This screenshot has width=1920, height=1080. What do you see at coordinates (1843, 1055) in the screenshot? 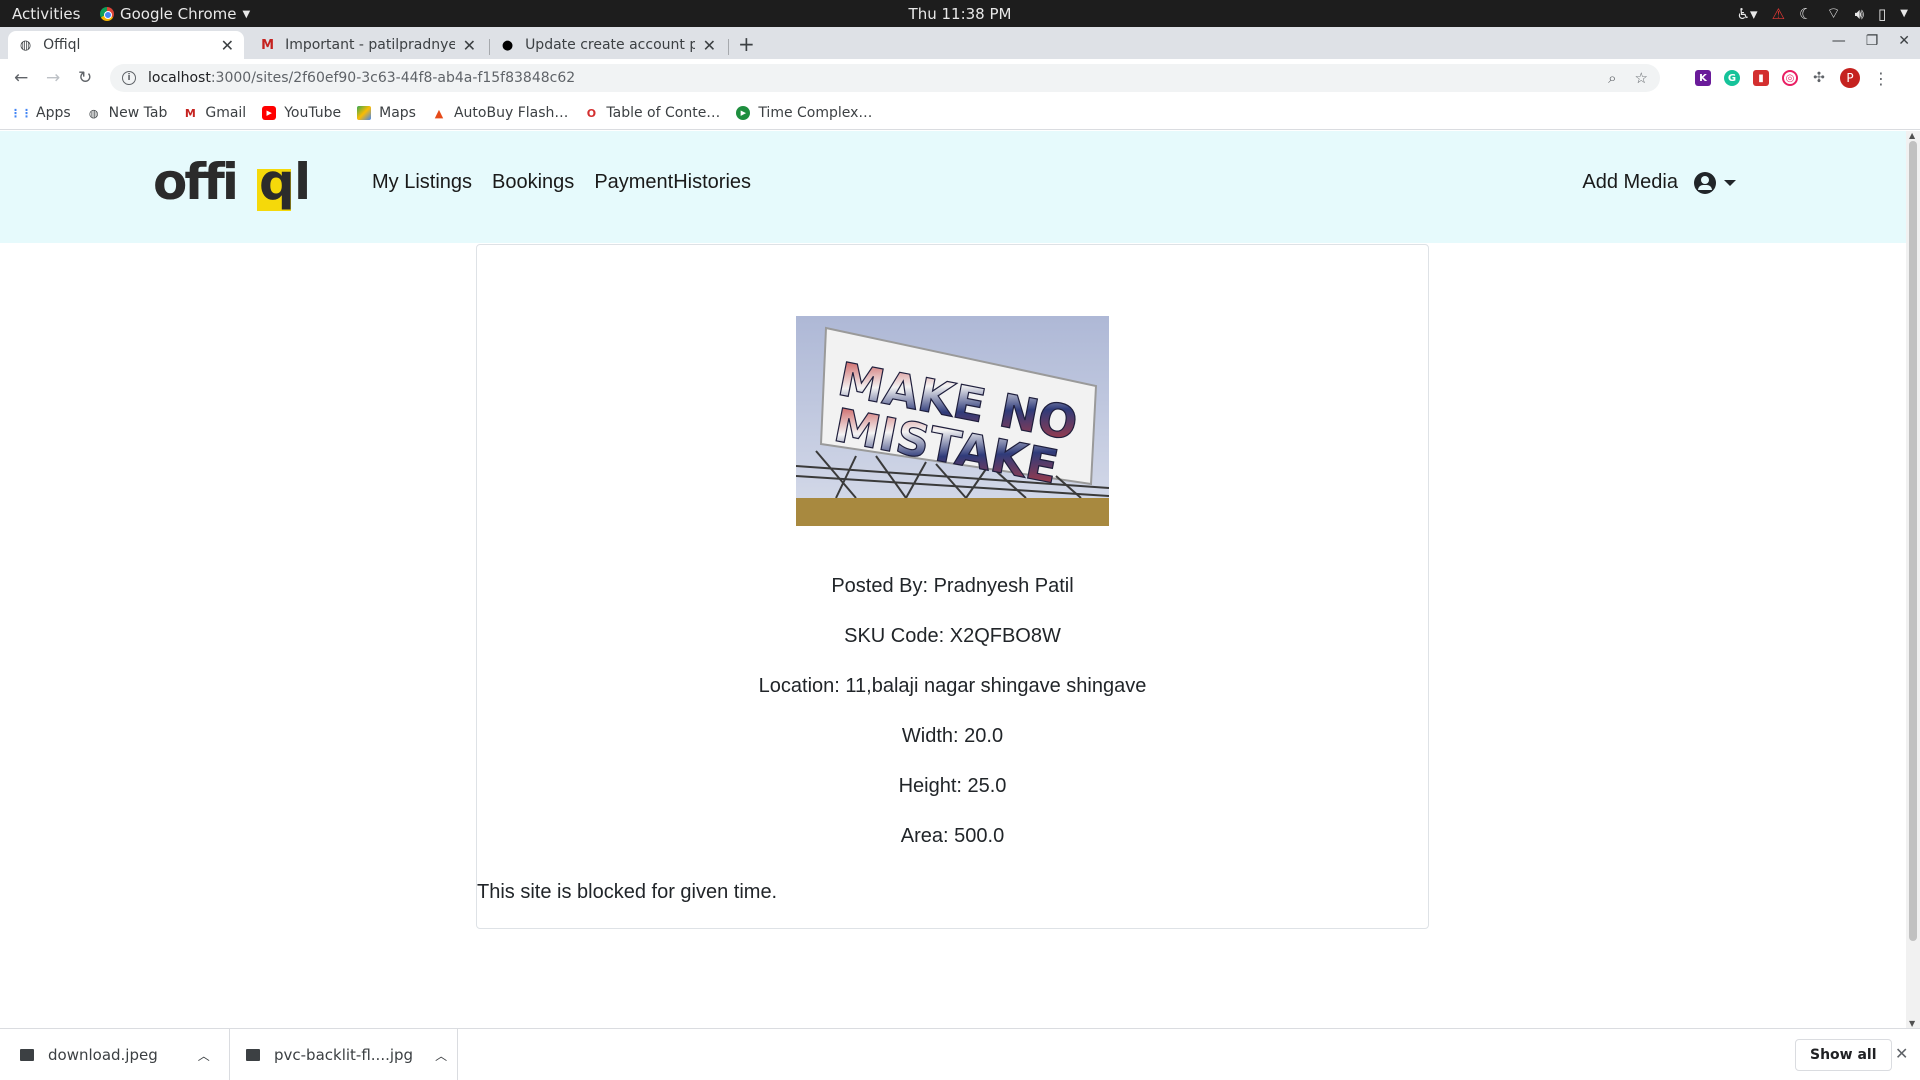
I see `show-all-button: Show all` at bounding box center [1843, 1055].